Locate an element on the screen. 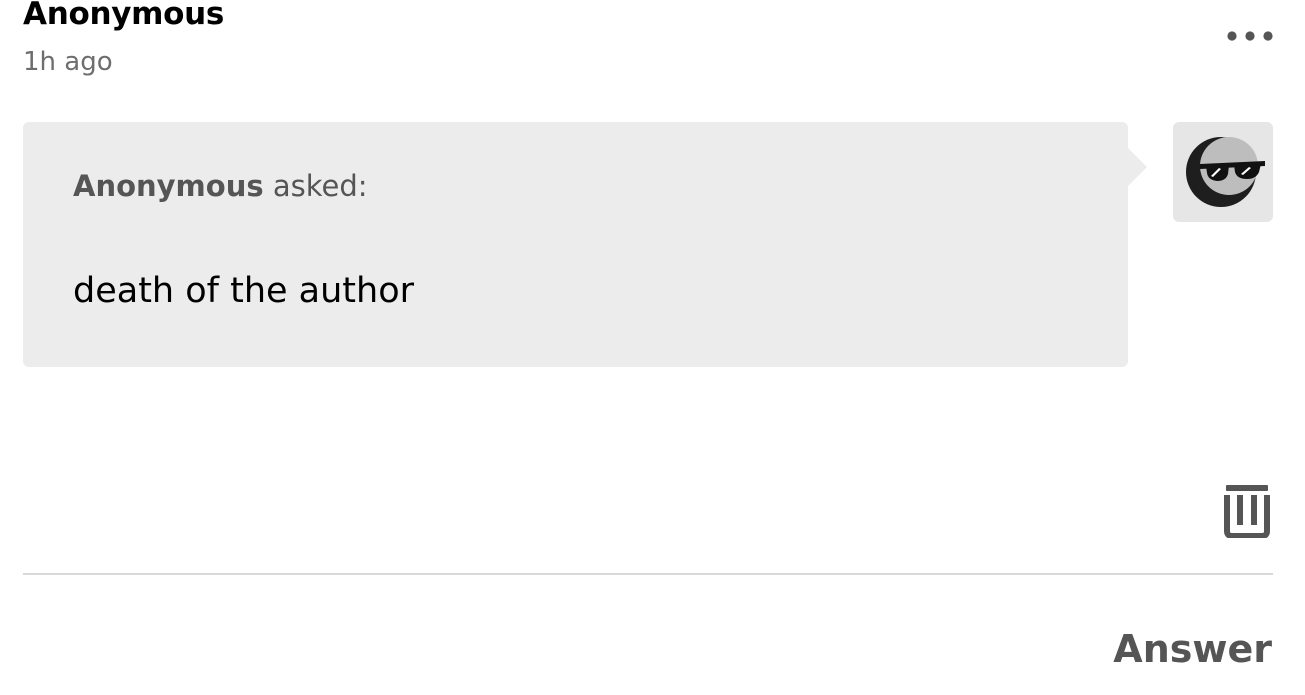 The width and height of the screenshot is (1305, 695). trash-icon is located at coordinates (1247, 511).